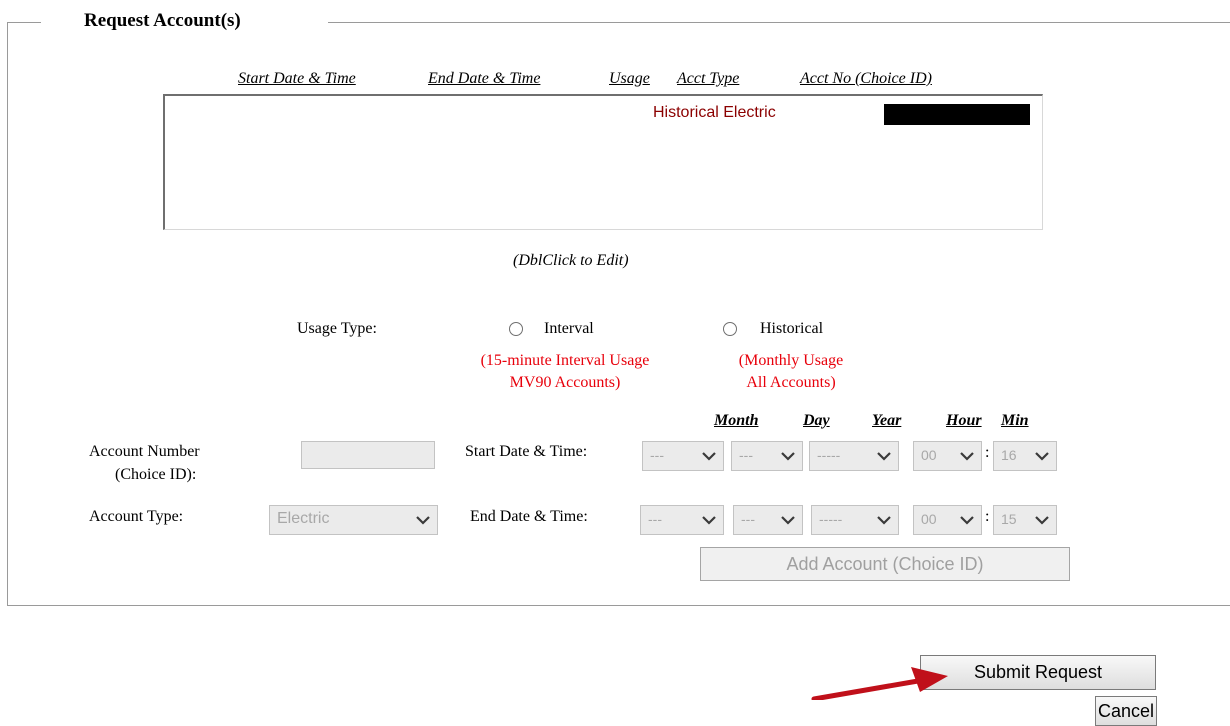 Image resolution: width=1230 pixels, height=726 pixels. What do you see at coordinates (714, 113) in the screenshot?
I see `list-item: Historical Electric` at bounding box center [714, 113].